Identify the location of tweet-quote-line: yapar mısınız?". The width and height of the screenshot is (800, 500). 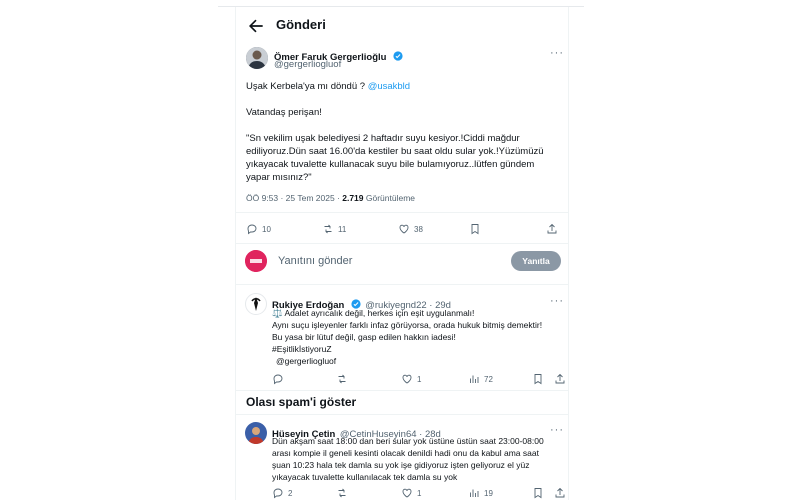
(279, 177).